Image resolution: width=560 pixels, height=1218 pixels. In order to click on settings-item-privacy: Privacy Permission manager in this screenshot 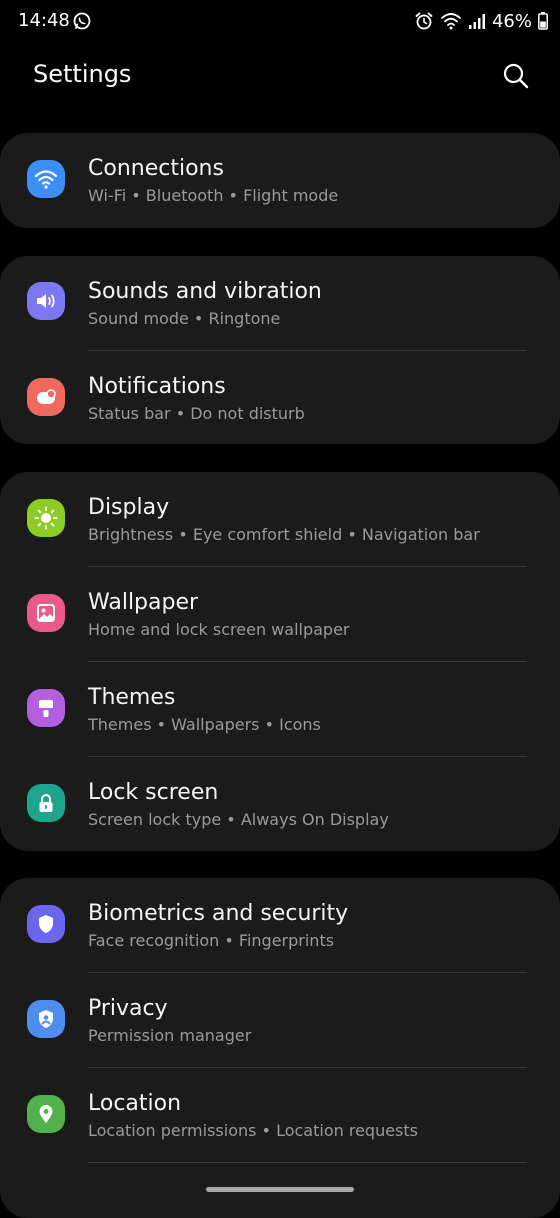, I will do `click(280, 1020)`.